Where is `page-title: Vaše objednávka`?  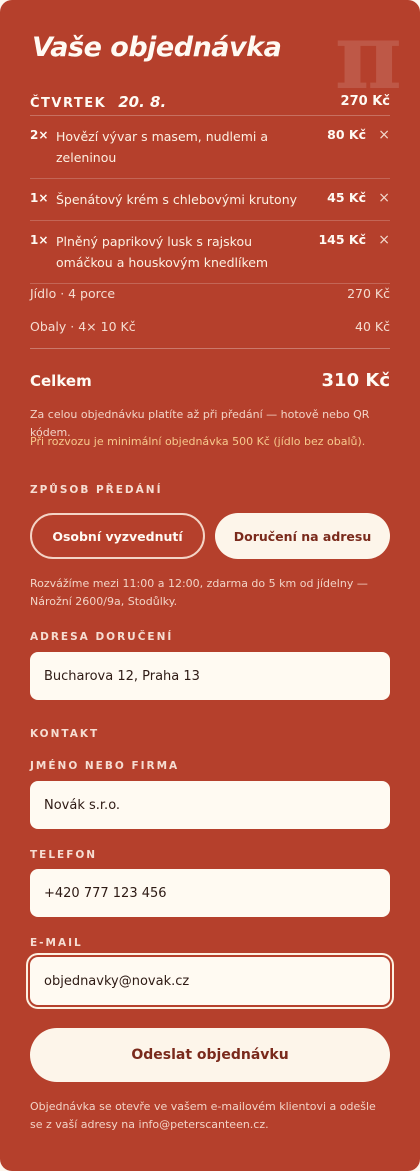
page-title: Vaše objednávka is located at coordinates (157, 47).